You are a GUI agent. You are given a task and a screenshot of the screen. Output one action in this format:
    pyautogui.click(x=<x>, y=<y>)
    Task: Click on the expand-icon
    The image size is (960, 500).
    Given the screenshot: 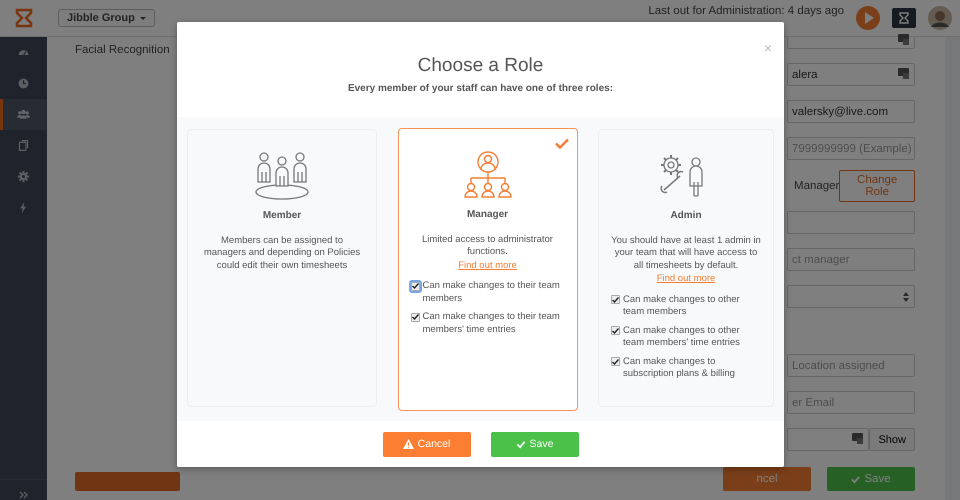 What is the action you would take?
    pyautogui.click(x=23, y=495)
    